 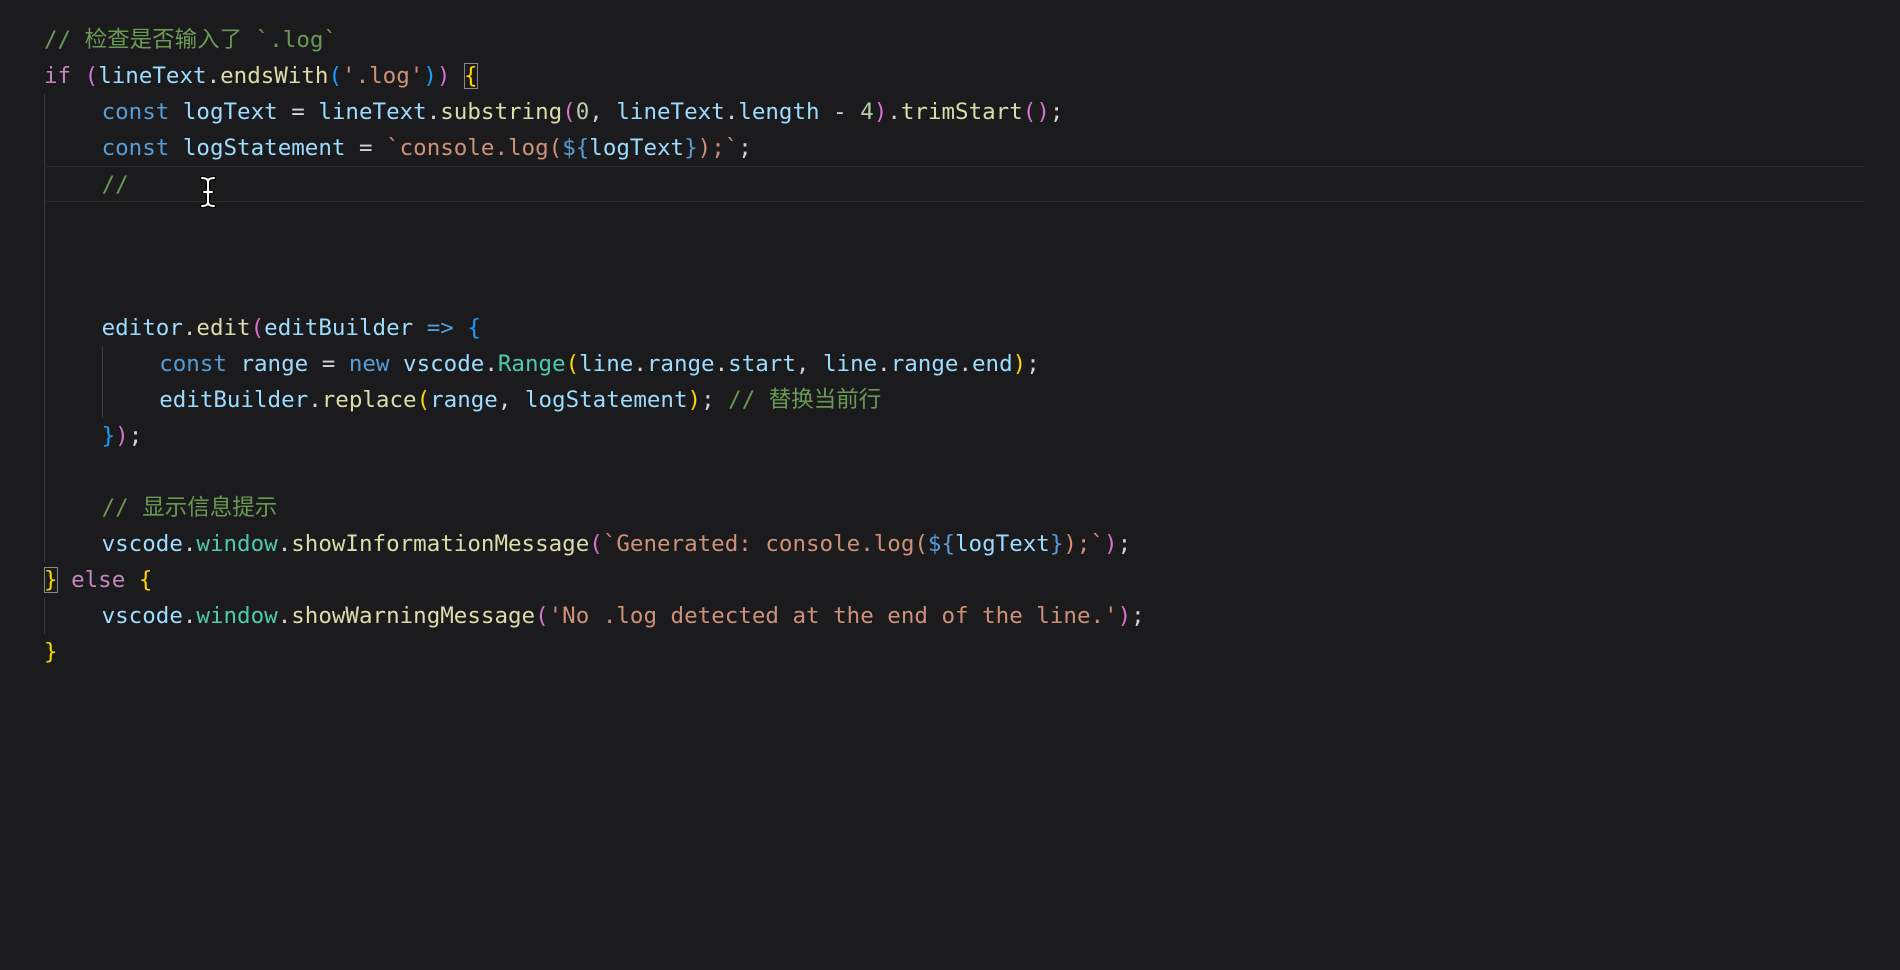 I want to click on code-token: if, so click(x=58, y=76).